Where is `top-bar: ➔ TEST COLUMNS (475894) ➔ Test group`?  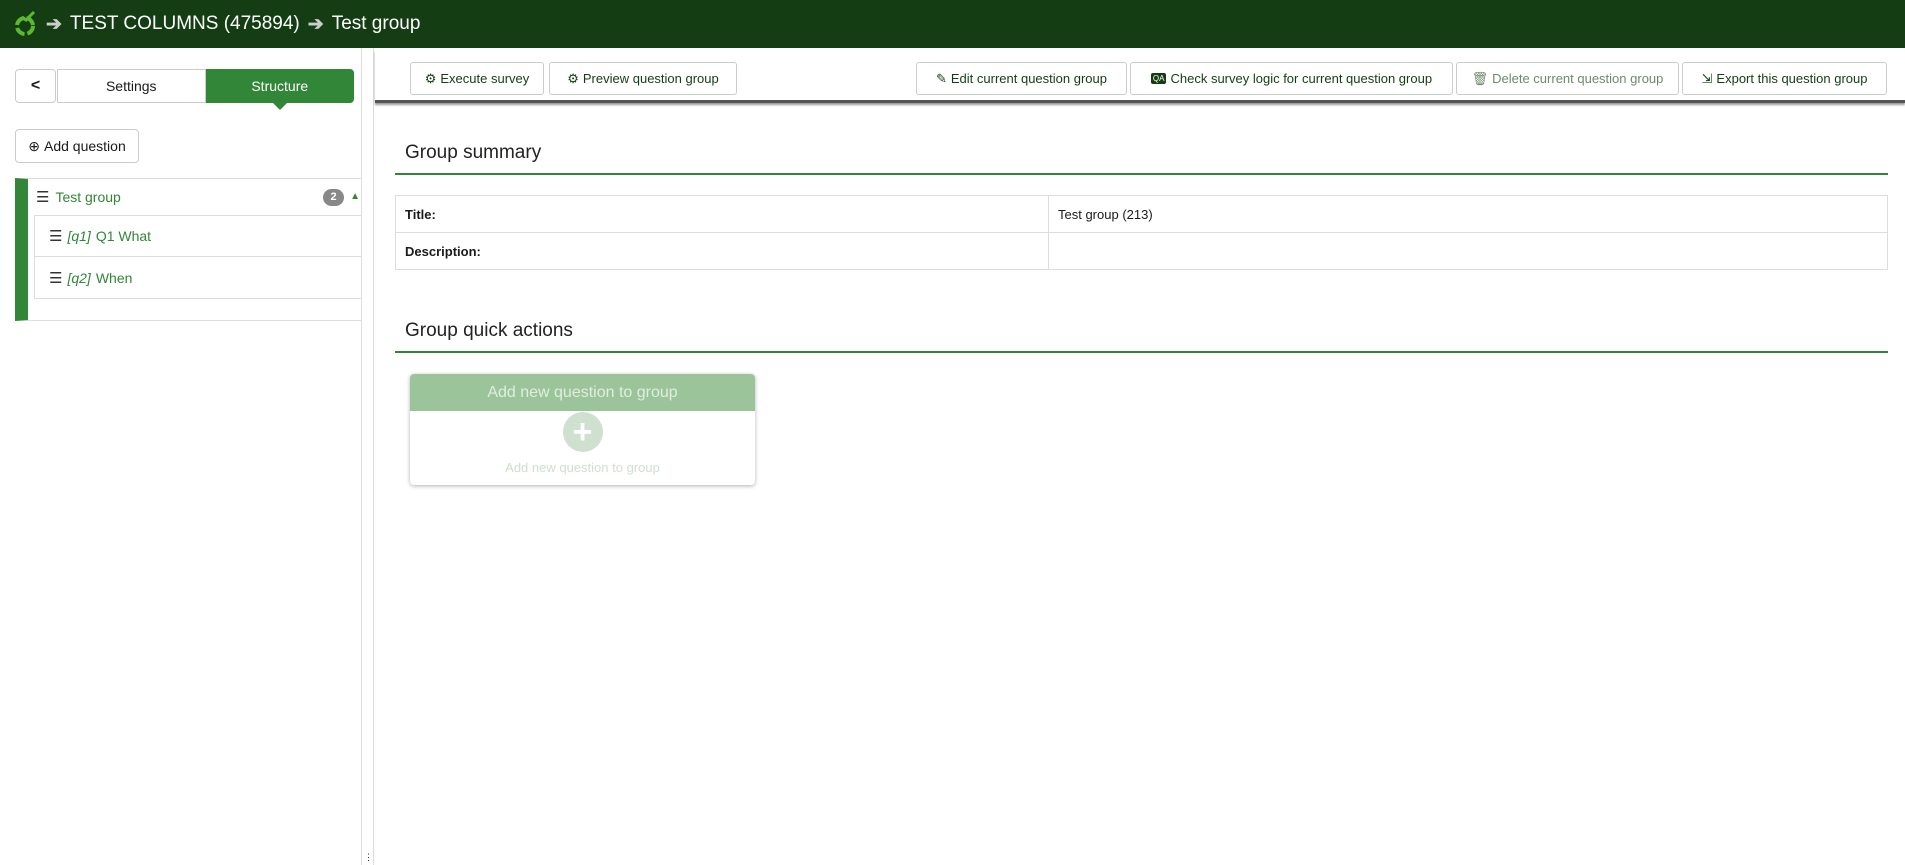
top-bar: ➔ TEST COLUMNS (475894) ➔ Test group is located at coordinates (952, 24).